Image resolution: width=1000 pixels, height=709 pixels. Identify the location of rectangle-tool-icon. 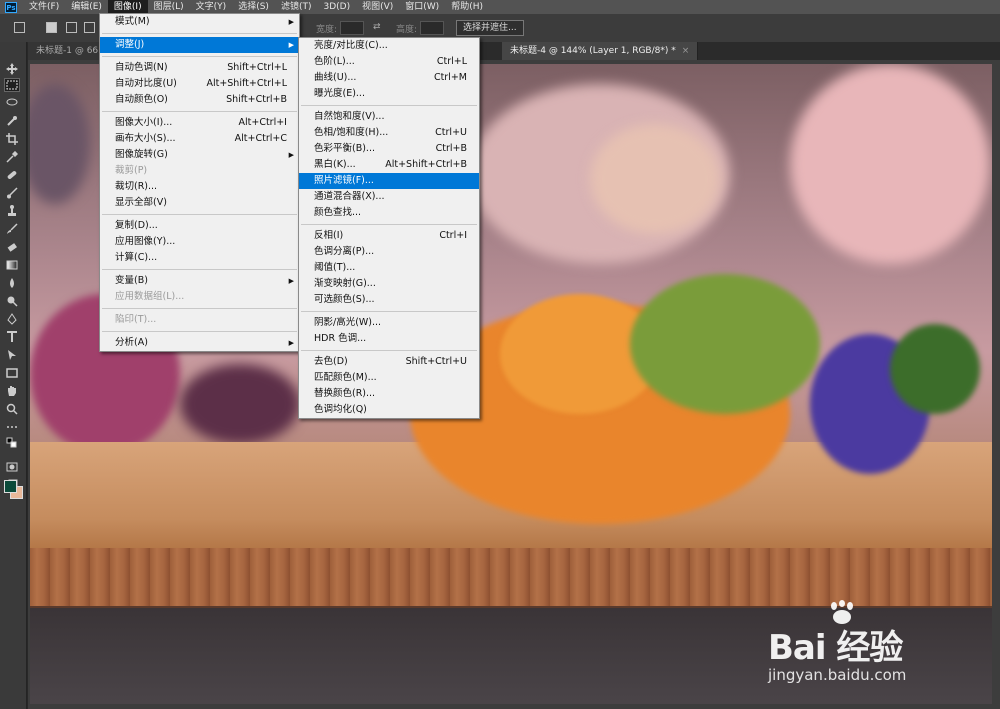
(12, 373).